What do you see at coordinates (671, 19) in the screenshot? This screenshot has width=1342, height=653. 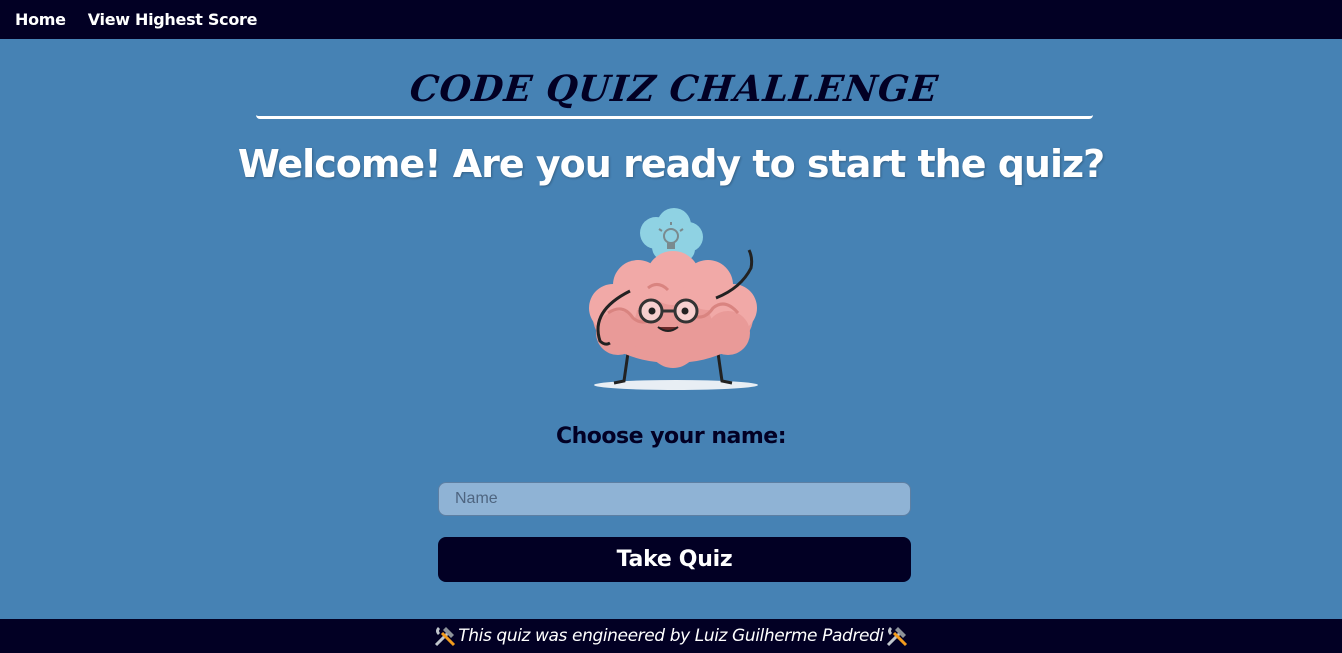 I see `top-navbar: Home View Highest Score` at bounding box center [671, 19].